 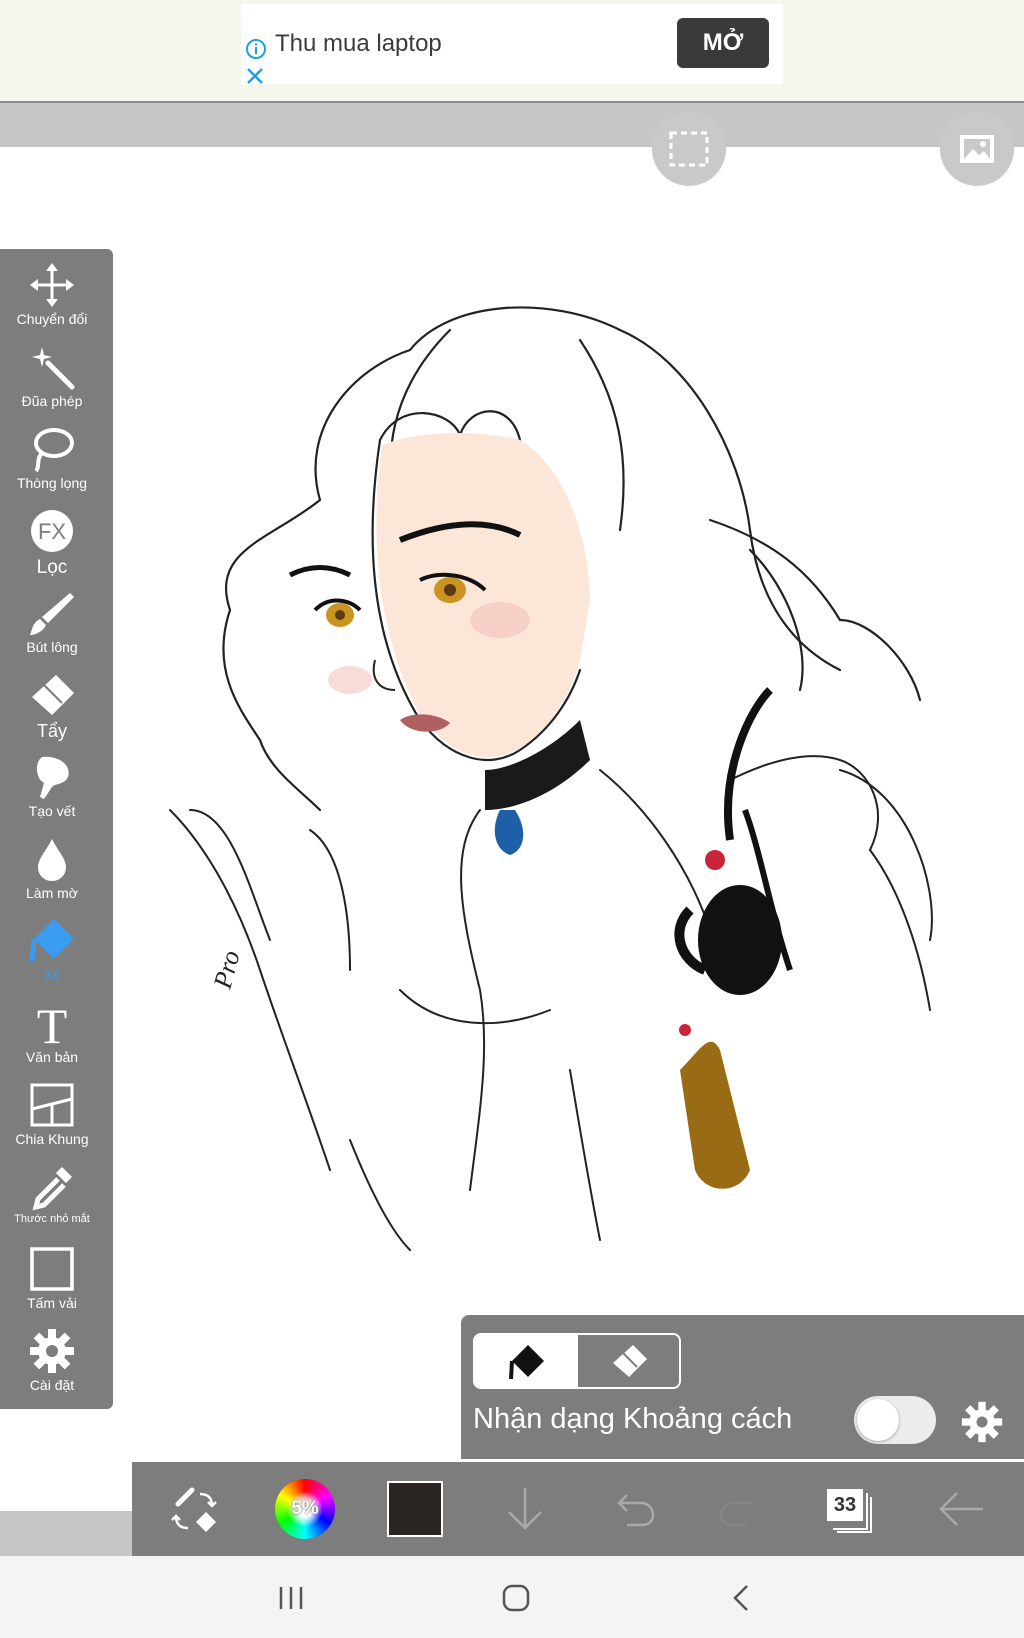 I want to click on eraser-mode-button, so click(x=627, y=1361).